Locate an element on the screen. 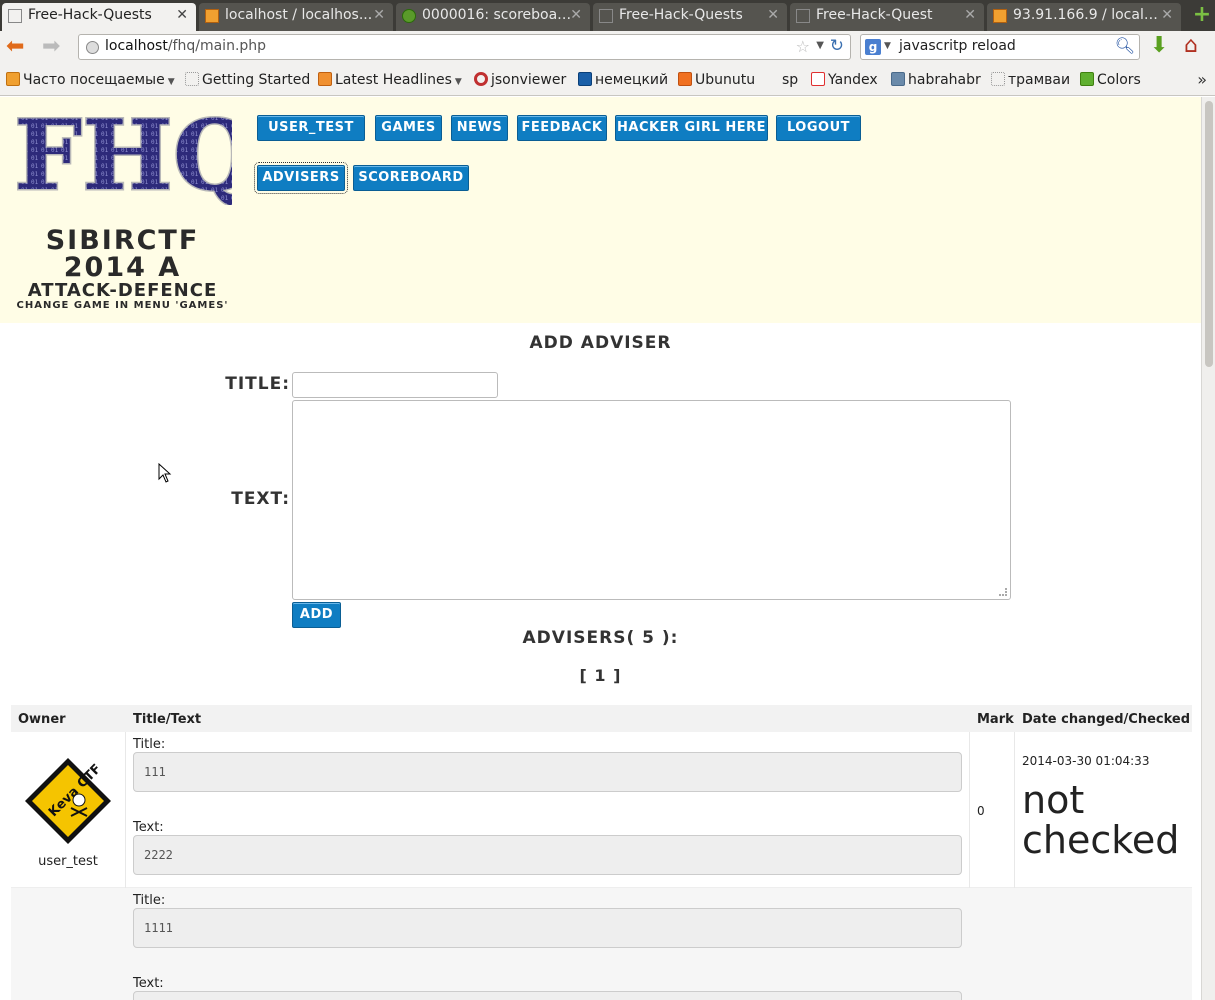 This screenshot has height=1000, width=1215. date-changed: 2014-03-30 01:04:33 is located at coordinates (1086, 761).